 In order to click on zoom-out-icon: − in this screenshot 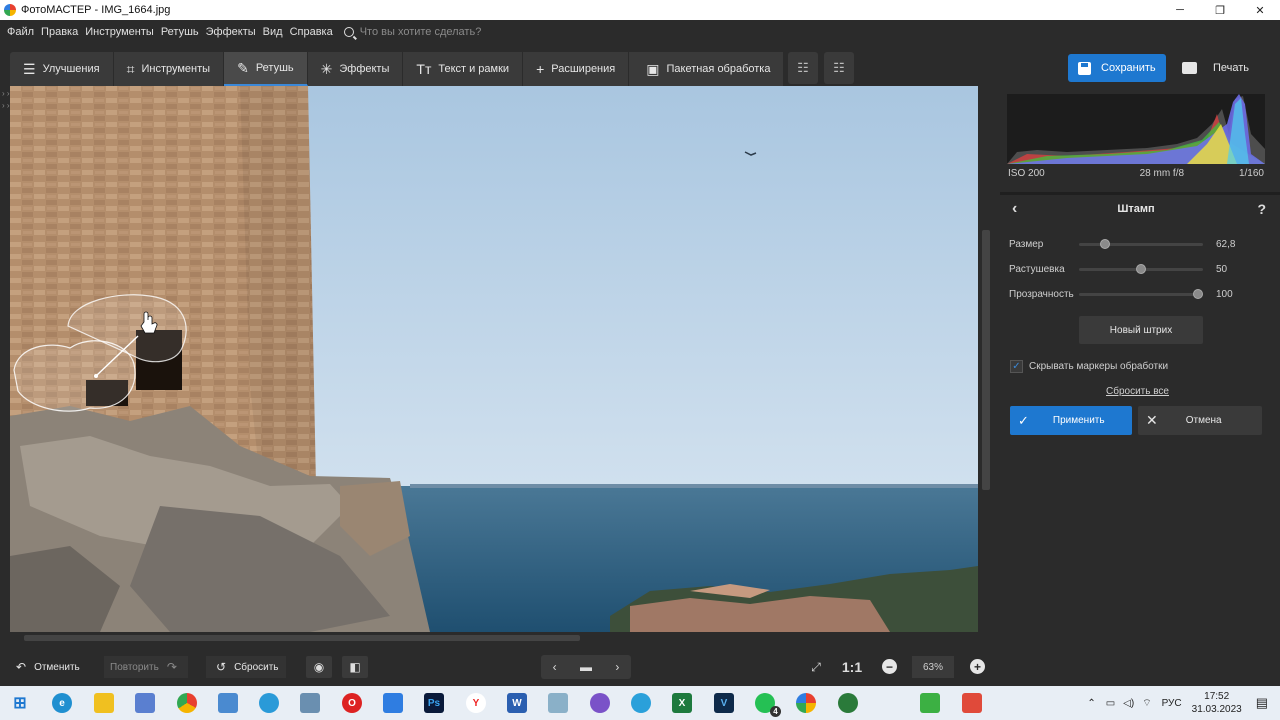, I will do `click(889, 666)`.